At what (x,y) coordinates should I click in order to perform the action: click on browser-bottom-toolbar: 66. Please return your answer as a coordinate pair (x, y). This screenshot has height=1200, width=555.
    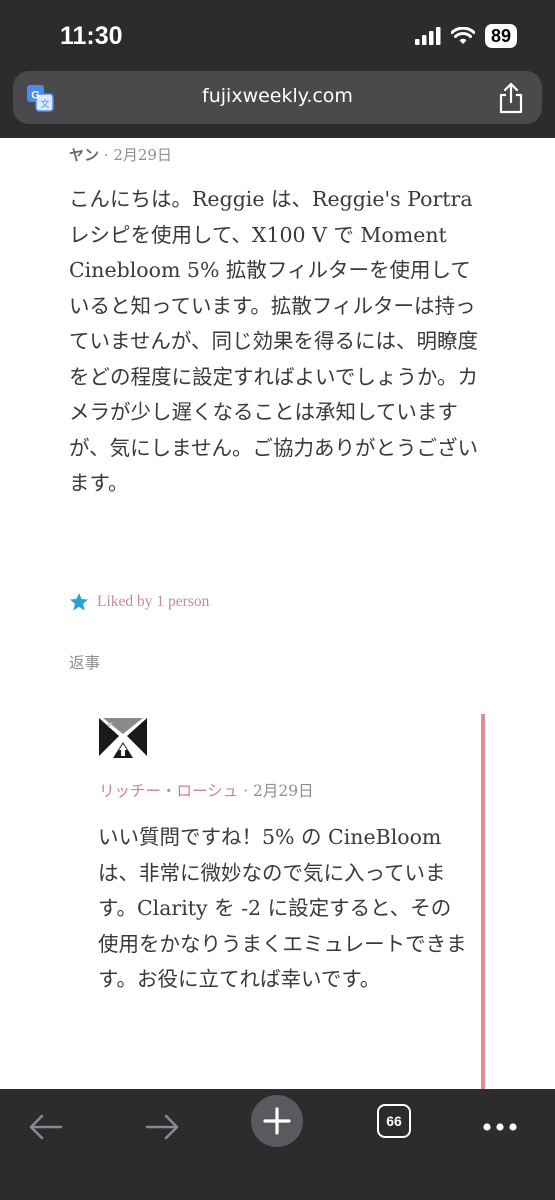
    Looking at the image, I should click on (277, 1144).